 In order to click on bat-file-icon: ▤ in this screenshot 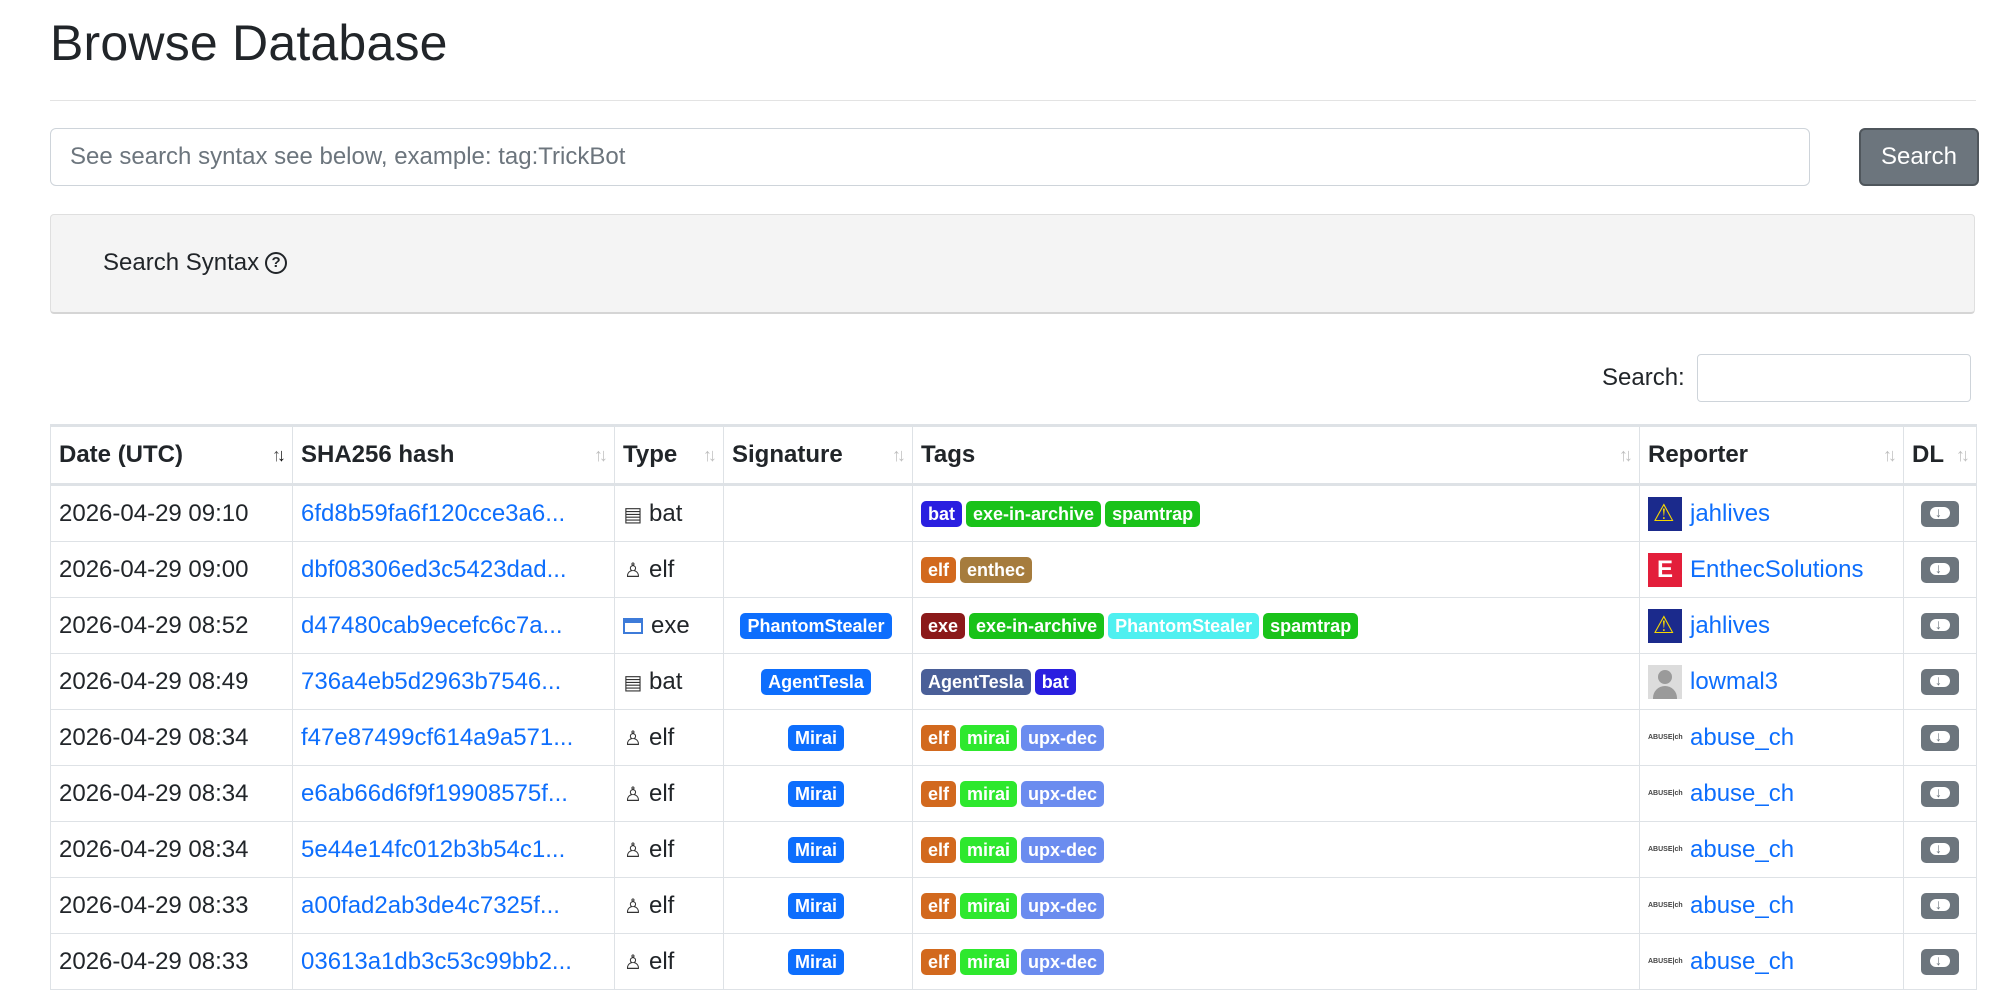, I will do `click(633, 682)`.